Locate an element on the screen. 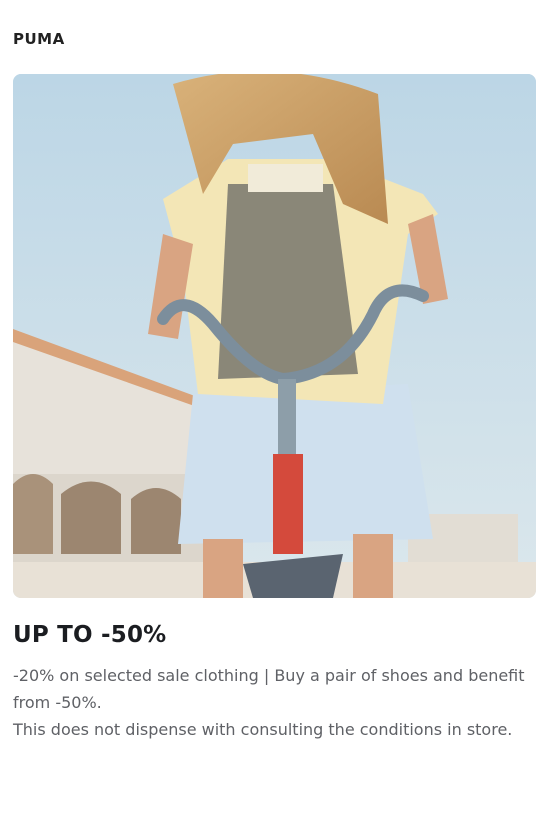 The width and height of the screenshot is (560, 831). brand-name: PUMA is located at coordinates (39, 39).